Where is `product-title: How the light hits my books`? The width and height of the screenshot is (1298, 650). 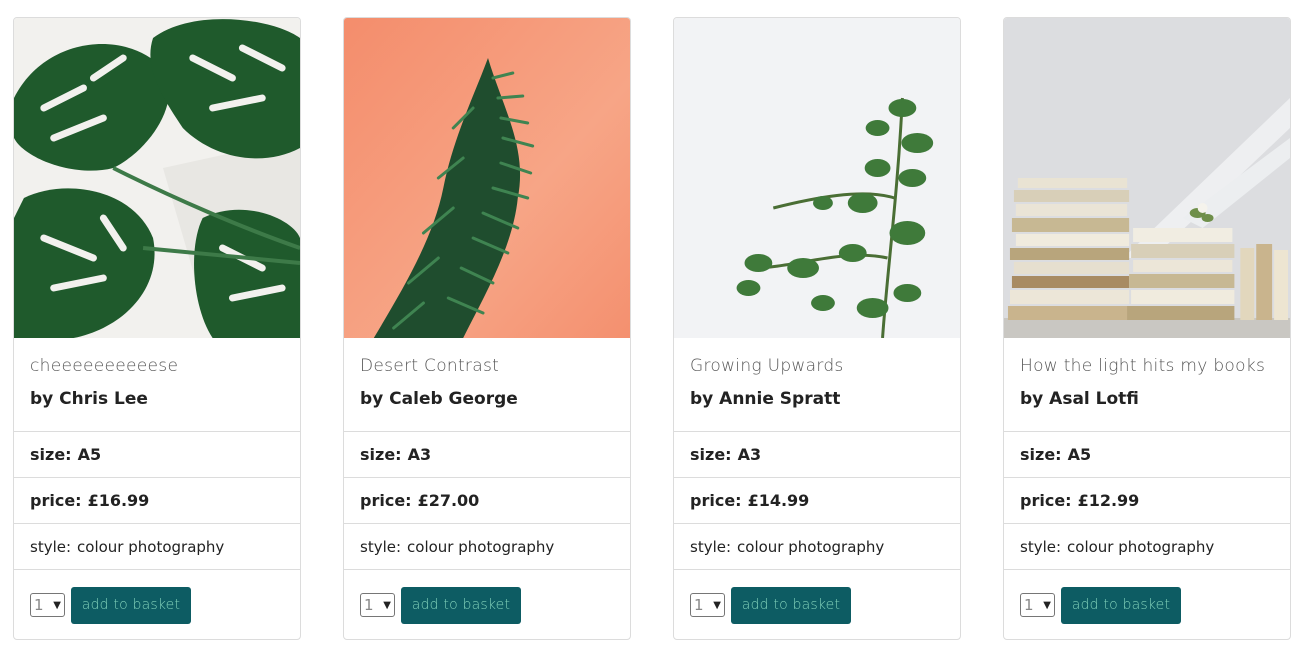
product-title: How the light hits my books is located at coordinates (1147, 366).